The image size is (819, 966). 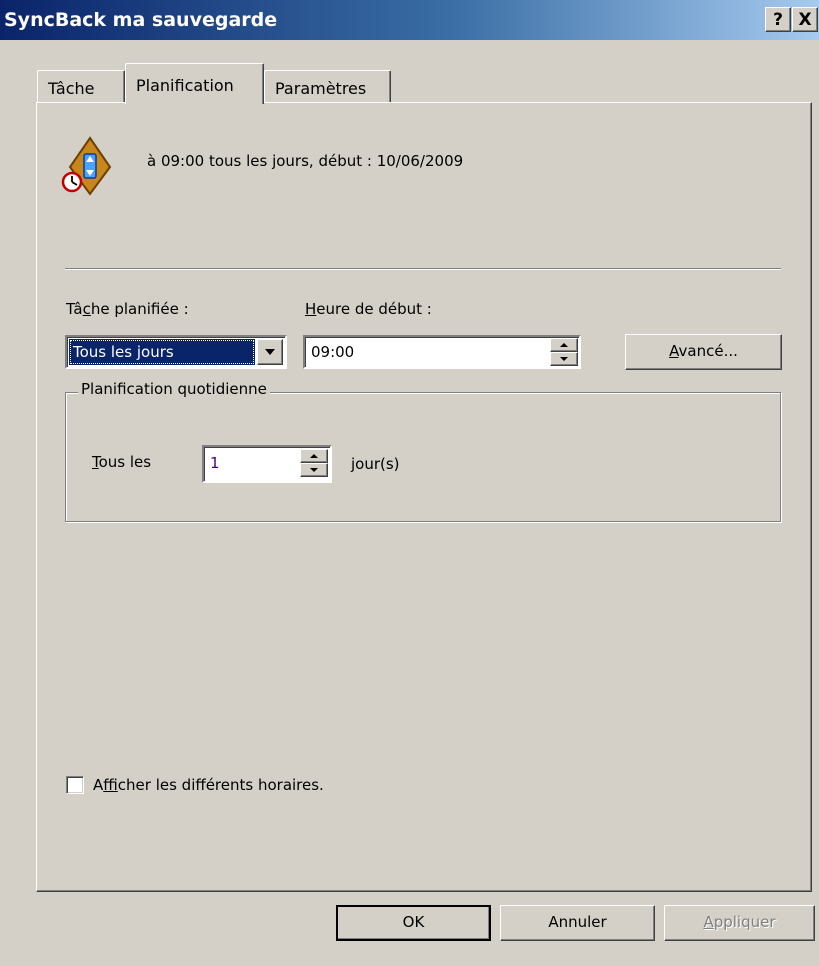 I want to click on days-interval-value: 1, so click(x=215, y=463).